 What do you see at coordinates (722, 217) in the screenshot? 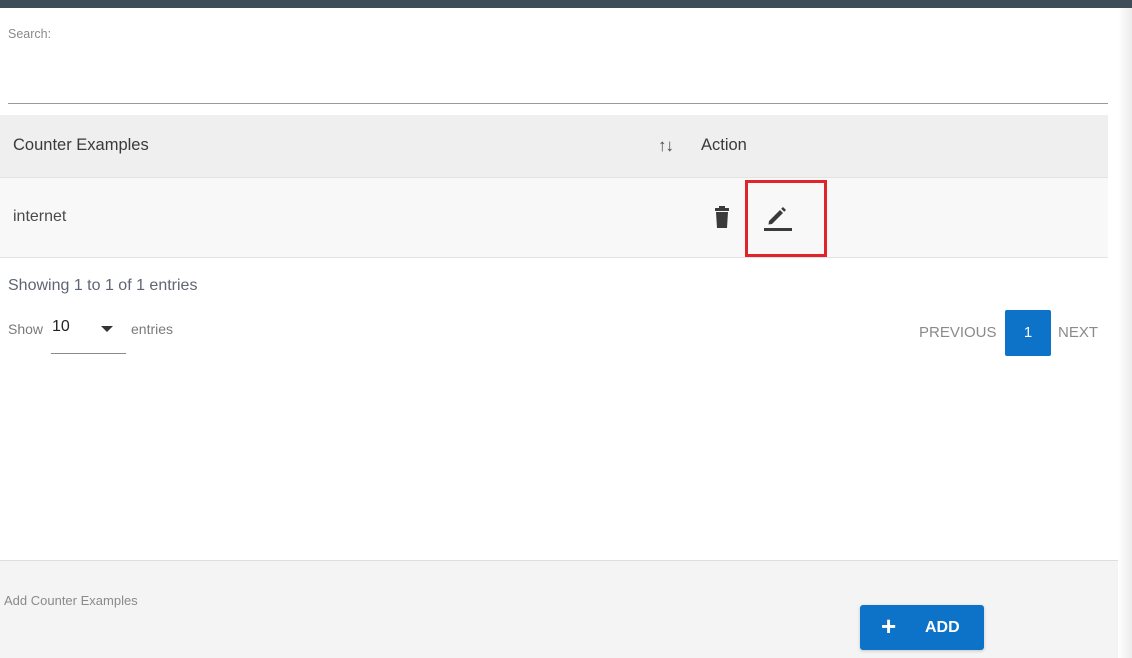
I see `trash-icon` at bounding box center [722, 217].